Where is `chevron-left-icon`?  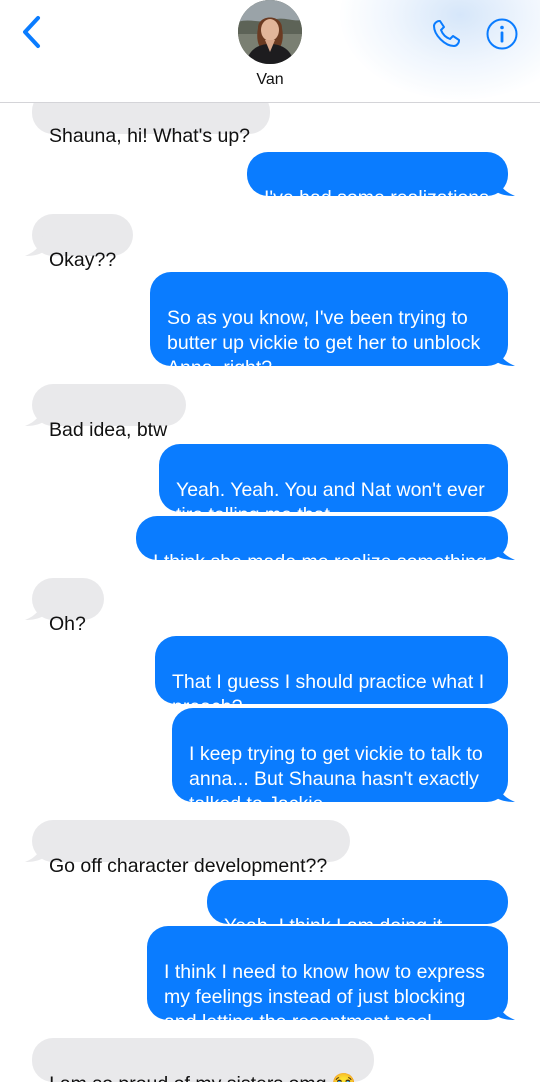
chevron-left-icon is located at coordinates (31, 32).